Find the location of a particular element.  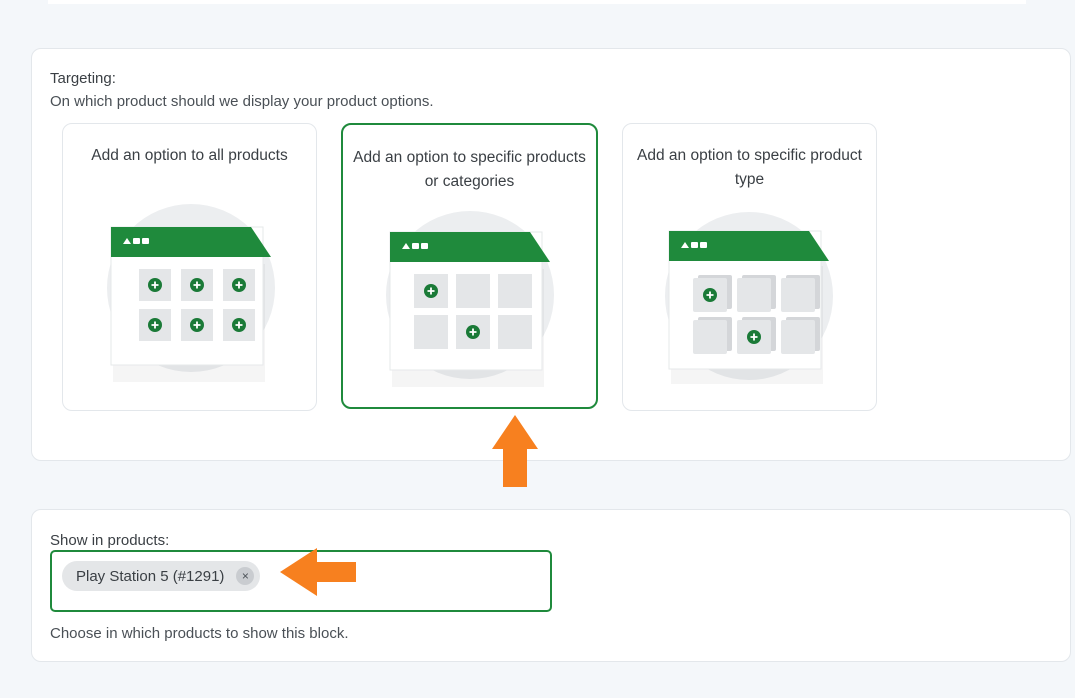

targeting-label: Targeting: is located at coordinates (83, 78).